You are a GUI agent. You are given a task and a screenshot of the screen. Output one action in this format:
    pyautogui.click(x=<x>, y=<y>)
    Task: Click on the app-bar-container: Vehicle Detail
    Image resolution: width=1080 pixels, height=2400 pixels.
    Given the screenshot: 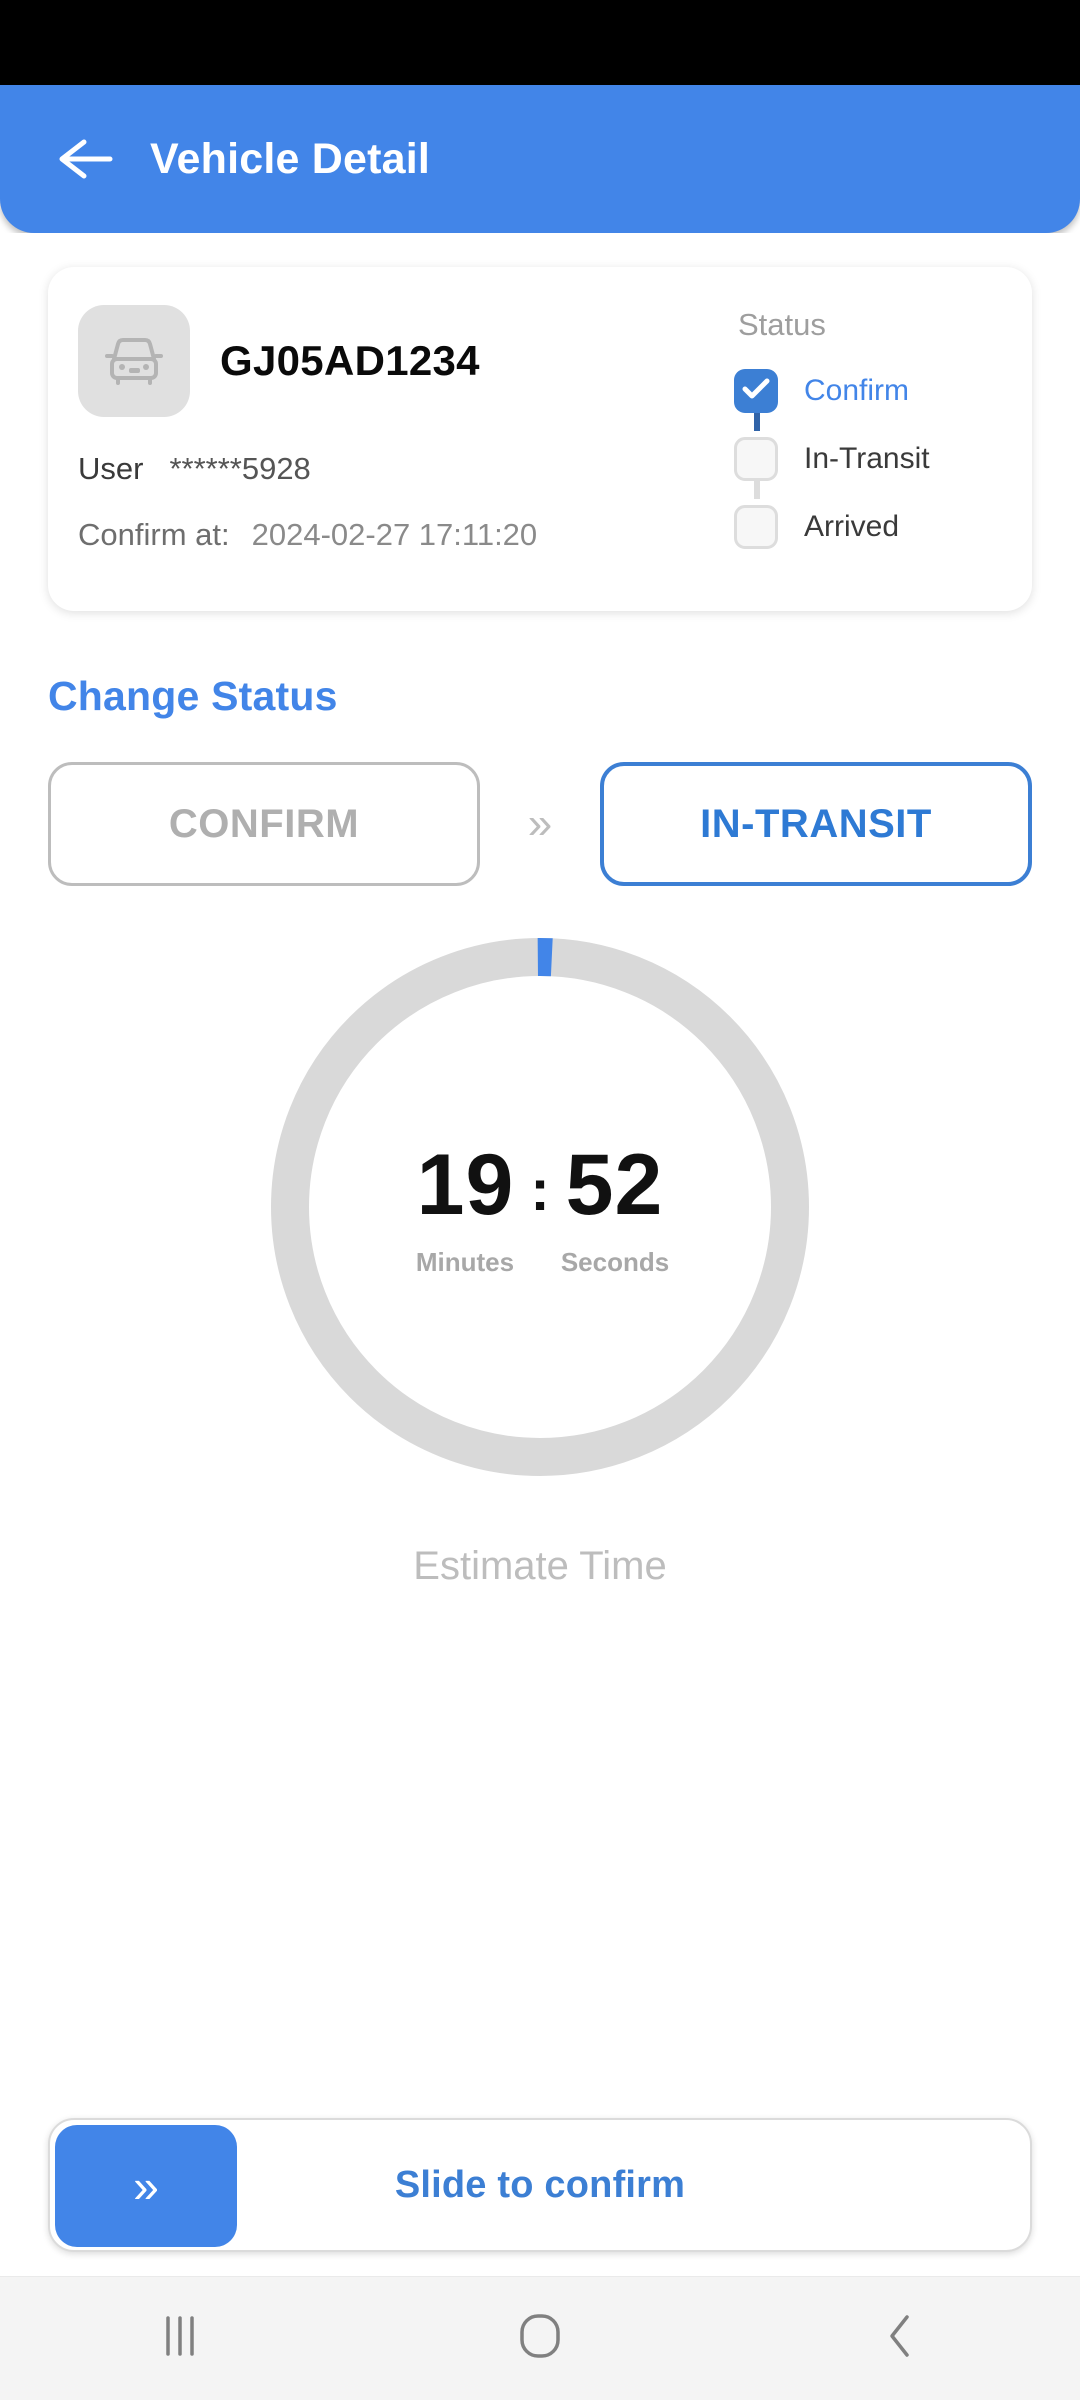 What is the action you would take?
    pyautogui.click(x=540, y=159)
    